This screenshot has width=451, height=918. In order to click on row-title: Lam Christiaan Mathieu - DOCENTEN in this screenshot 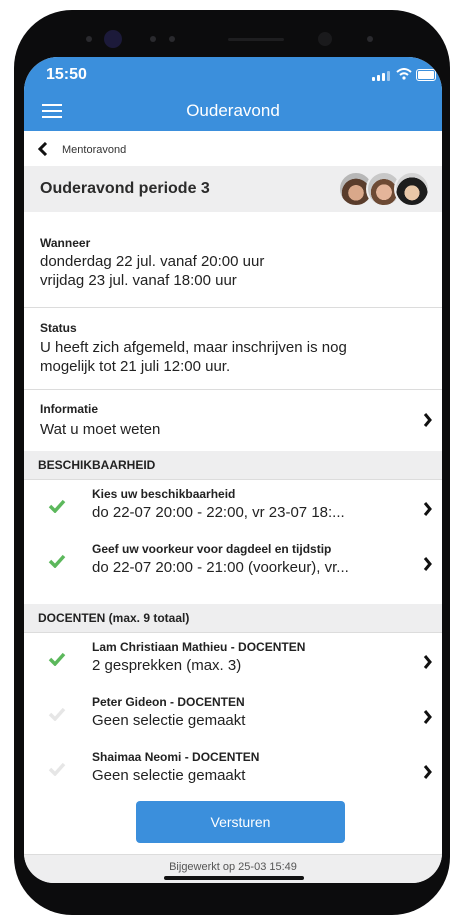, I will do `click(199, 647)`.